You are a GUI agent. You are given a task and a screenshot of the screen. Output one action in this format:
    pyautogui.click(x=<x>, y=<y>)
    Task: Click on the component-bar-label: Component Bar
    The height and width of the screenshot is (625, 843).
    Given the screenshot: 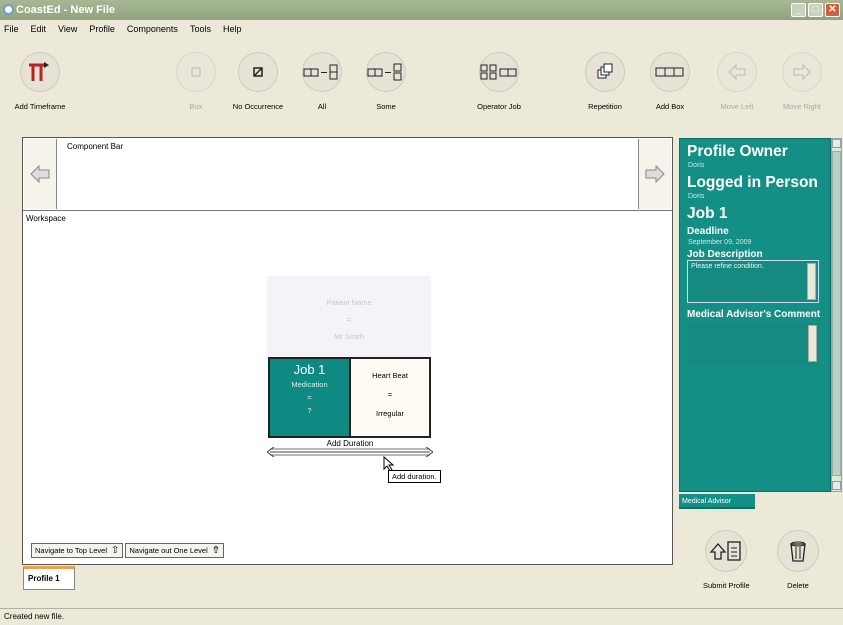 What is the action you would take?
    pyautogui.click(x=95, y=146)
    